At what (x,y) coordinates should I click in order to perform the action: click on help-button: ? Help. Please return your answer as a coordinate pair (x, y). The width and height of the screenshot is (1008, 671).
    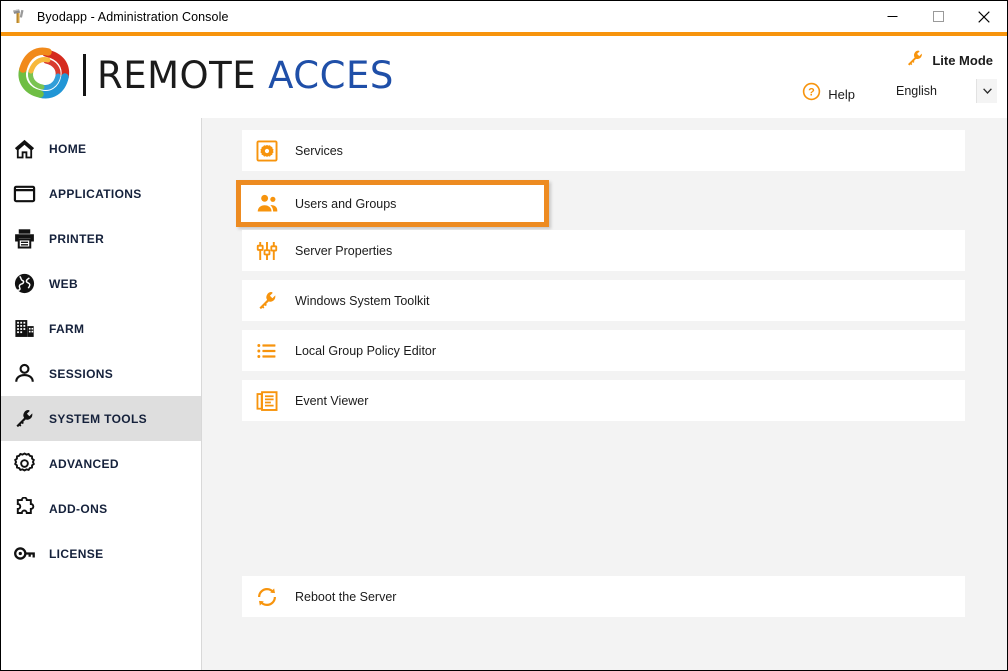
    Looking at the image, I should click on (828, 94).